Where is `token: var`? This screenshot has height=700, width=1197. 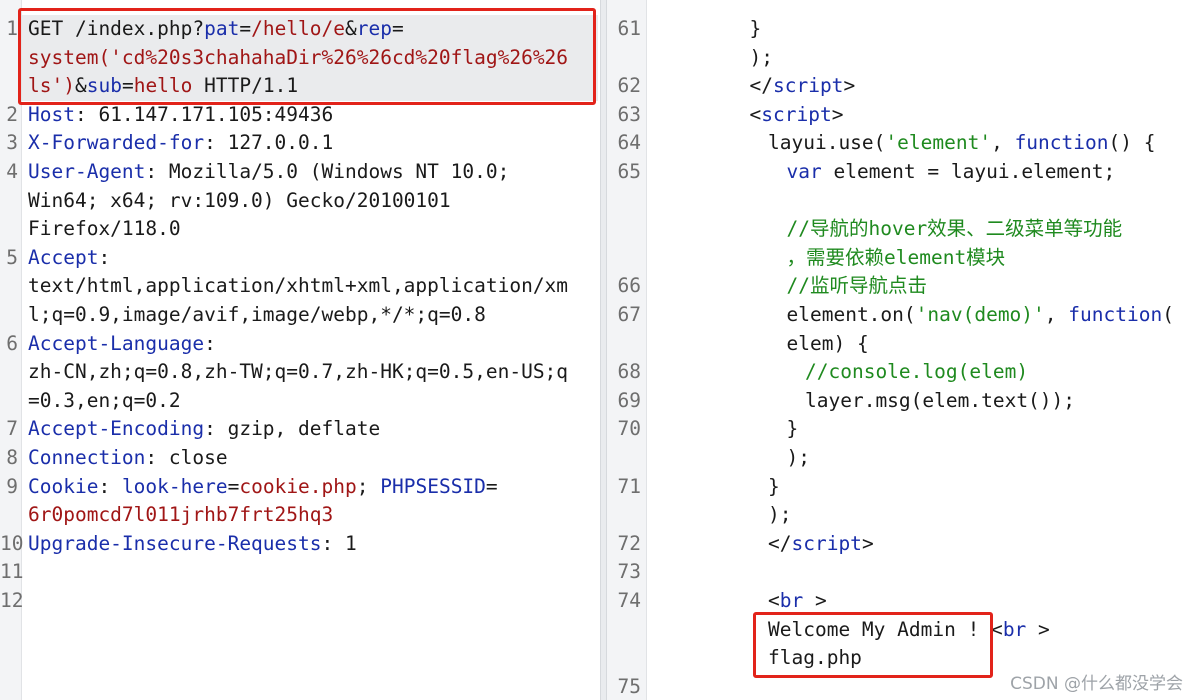
token: var is located at coordinates (804, 171).